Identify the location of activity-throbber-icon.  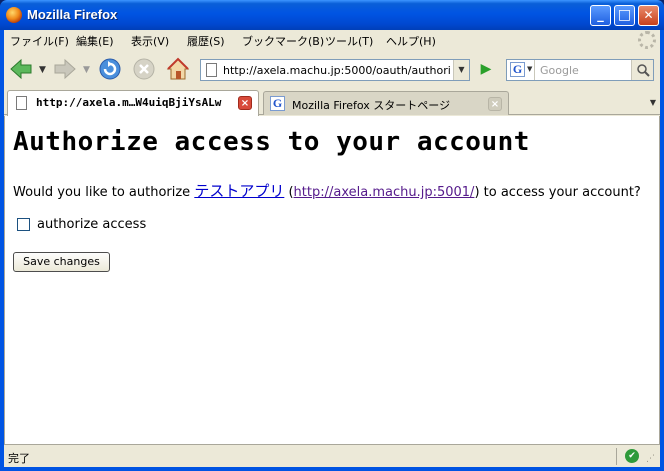
(647, 40).